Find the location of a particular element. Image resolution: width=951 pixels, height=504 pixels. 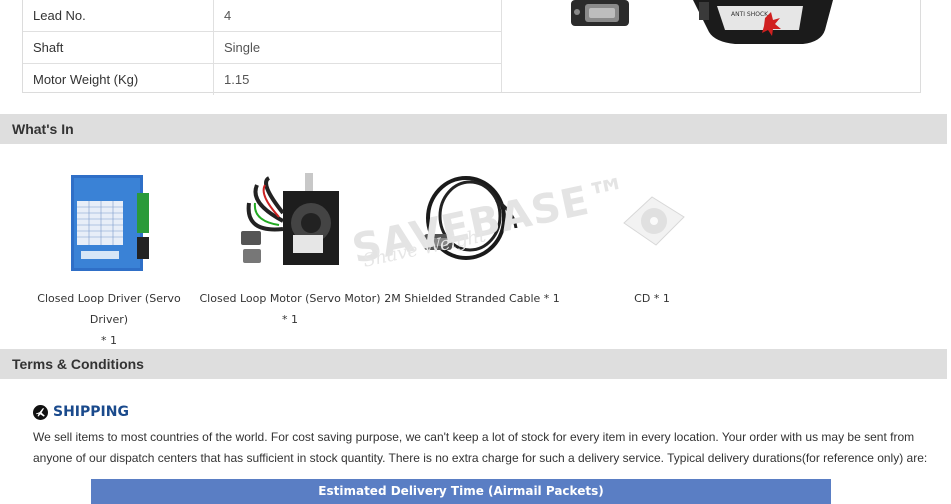

item-caption: CD * 1 is located at coordinates (652, 298).